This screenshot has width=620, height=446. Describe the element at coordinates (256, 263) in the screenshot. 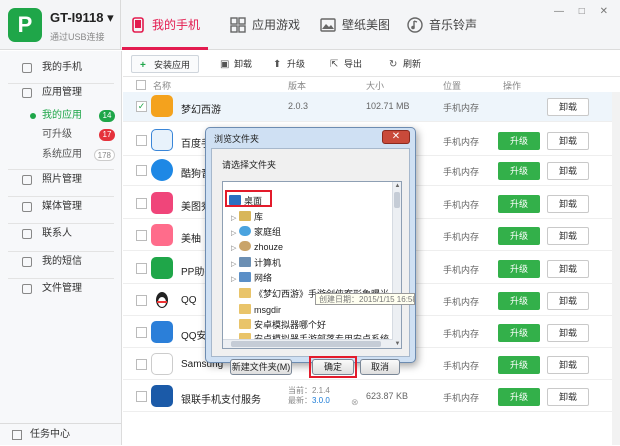

I see `tree-node-computer: ▷ 计算机` at that location.